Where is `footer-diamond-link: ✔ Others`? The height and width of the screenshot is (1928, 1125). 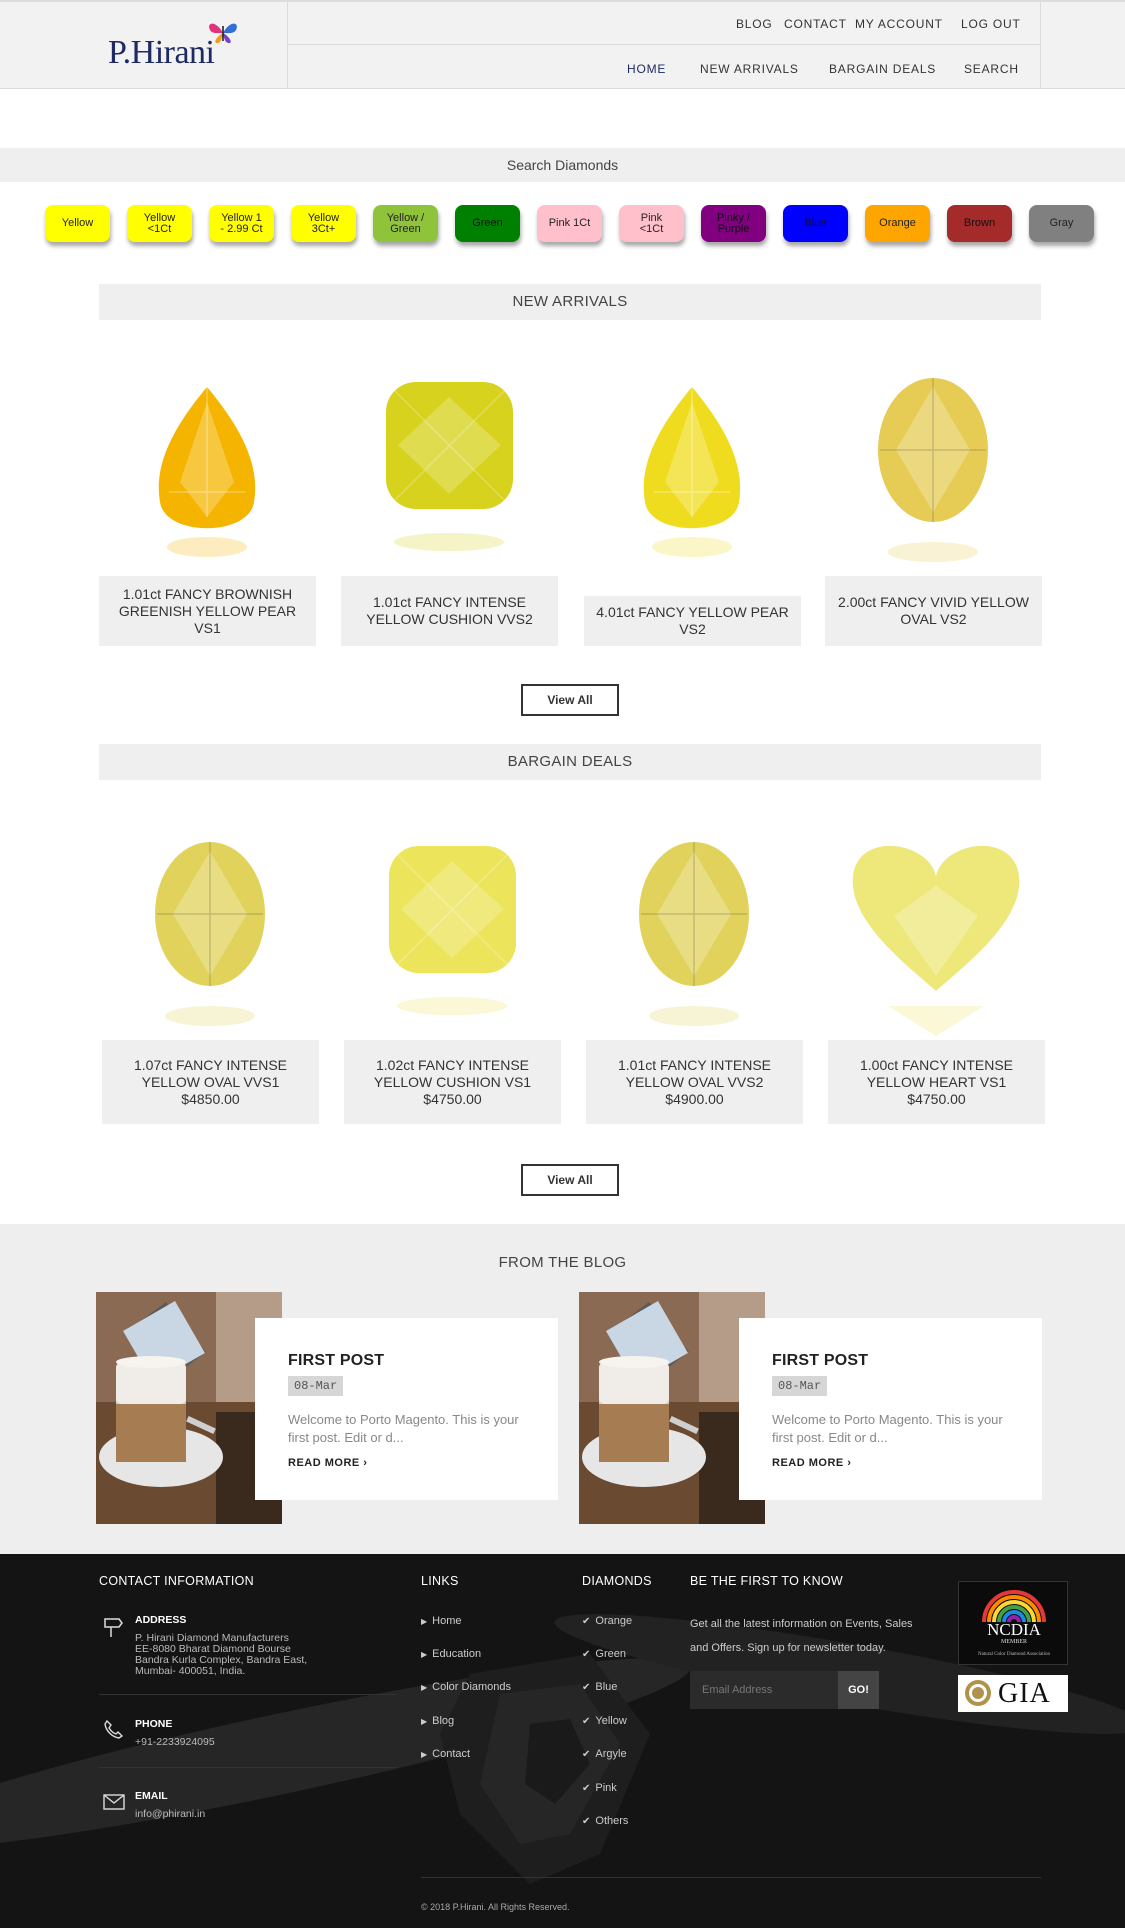
footer-diamond-link: ✔ Others is located at coordinates (605, 1821).